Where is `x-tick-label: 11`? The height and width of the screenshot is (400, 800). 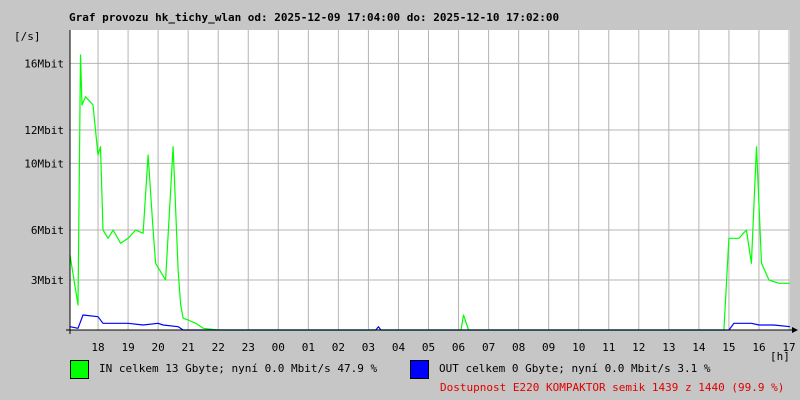
x-tick-label: 11 is located at coordinates (608, 347).